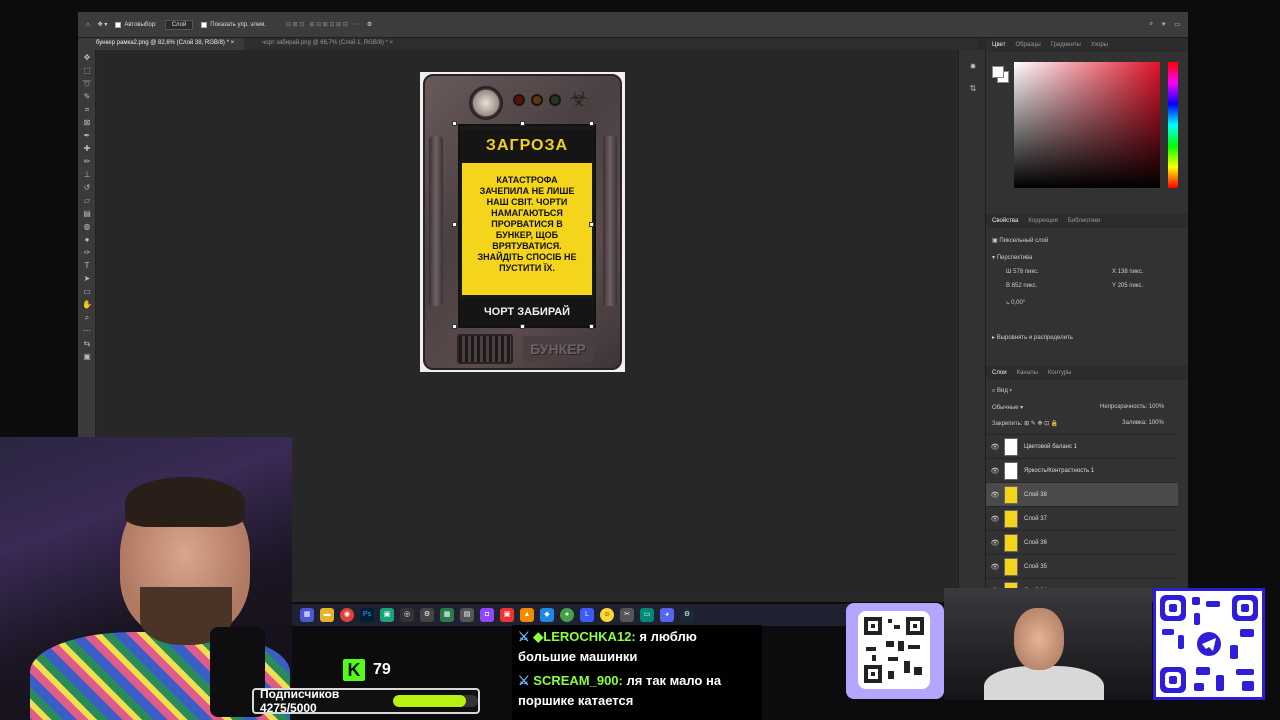 Image resolution: width=1280 pixels, height=720 pixels. I want to click on move-tool-icon: ✥ ▾, so click(103, 24).